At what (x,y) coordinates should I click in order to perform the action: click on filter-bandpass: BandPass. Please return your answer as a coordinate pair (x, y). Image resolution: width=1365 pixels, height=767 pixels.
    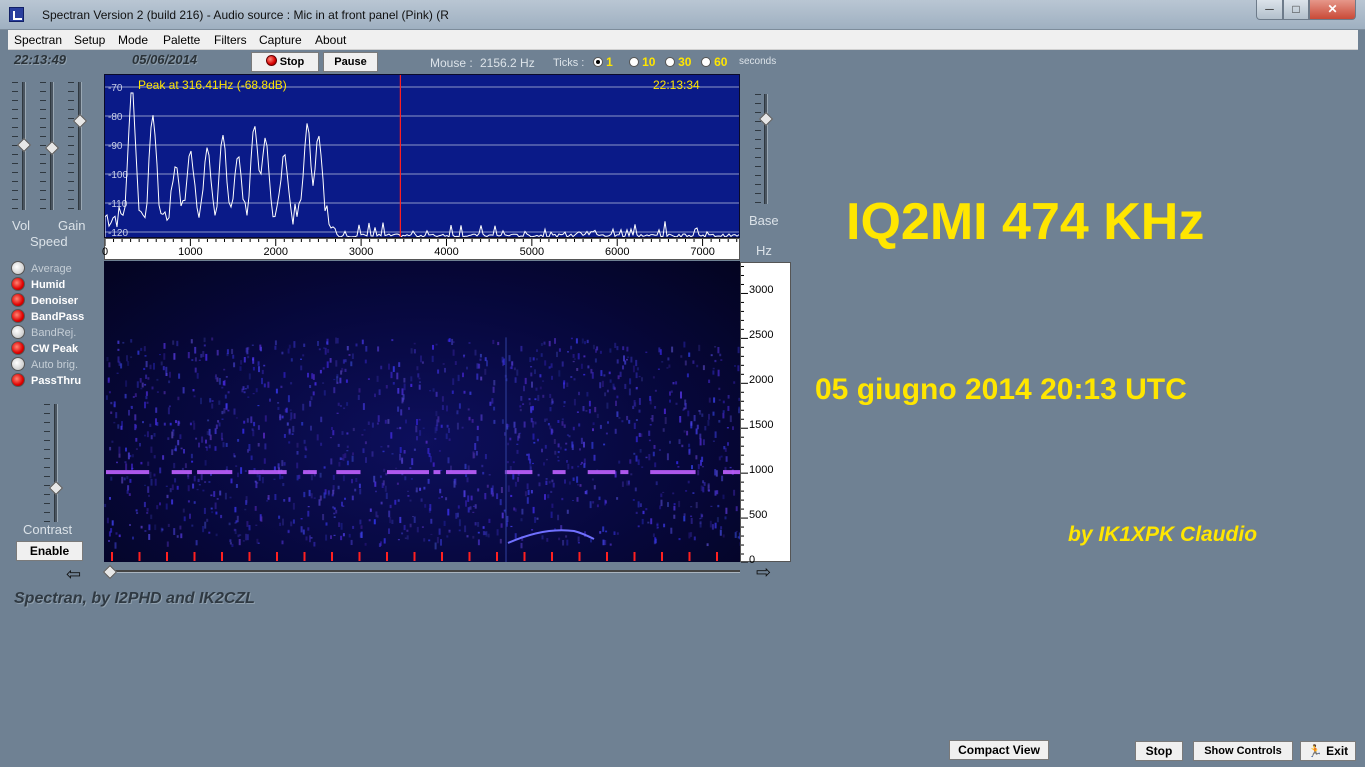
    Looking at the image, I should click on (47, 316).